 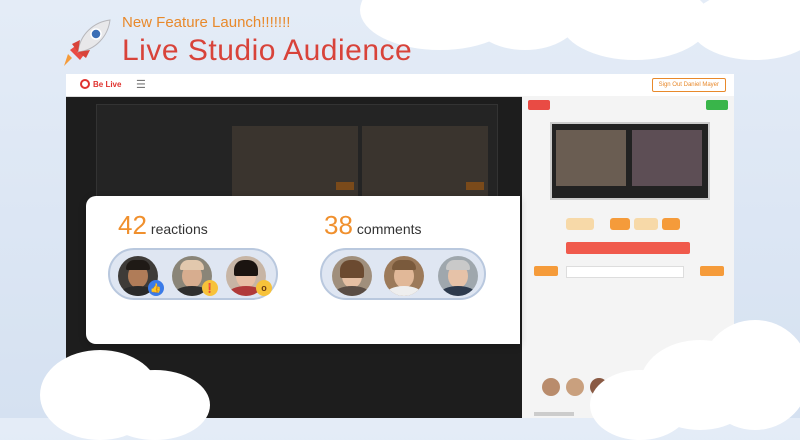 I want to click on preview-green-button, so click(x=717, y=105).